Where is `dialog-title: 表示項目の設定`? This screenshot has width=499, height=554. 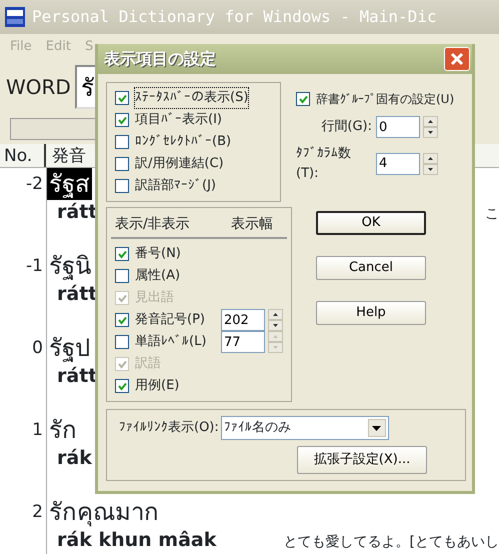 dialog-title: 表示項目の設定 is located at coordinates (160, 59).